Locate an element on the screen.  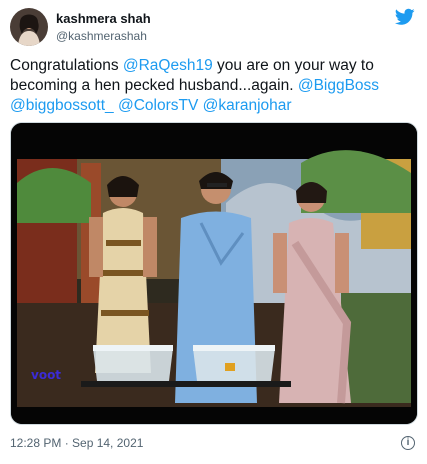
twitter-bird-icon is located at coordinates (404, 17).